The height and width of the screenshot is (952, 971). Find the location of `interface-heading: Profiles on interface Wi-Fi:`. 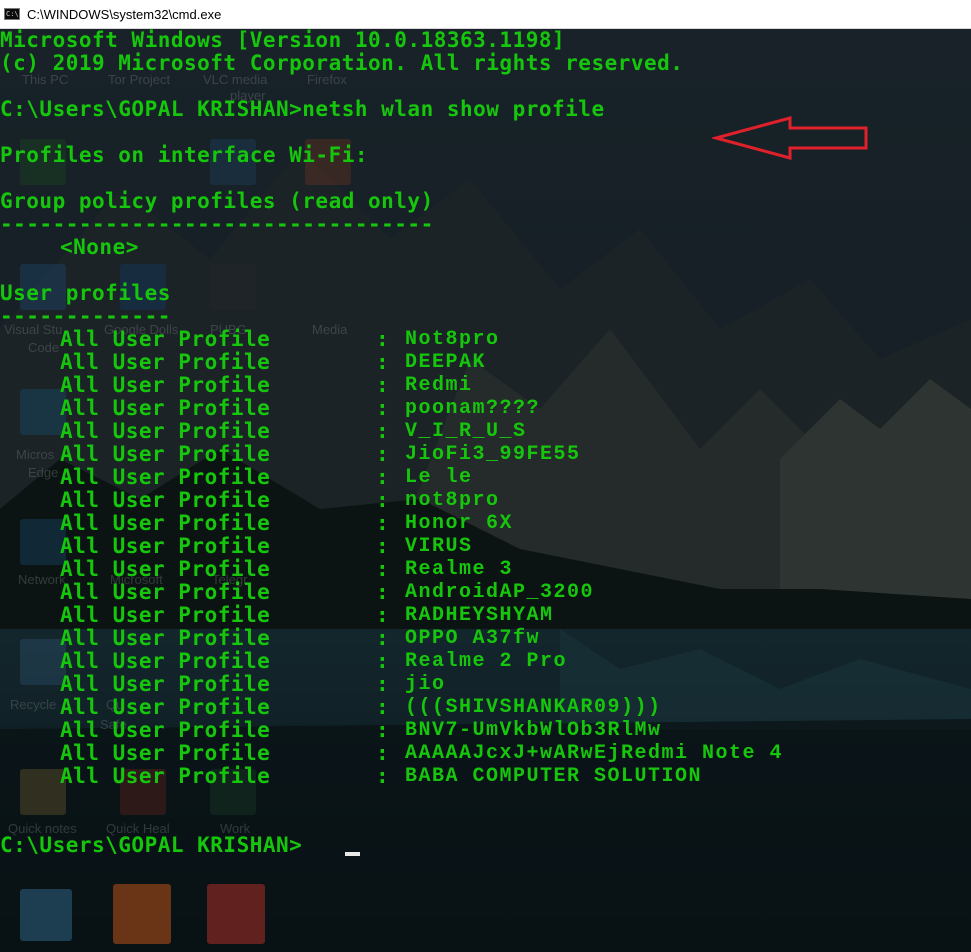

interface-heading: Profiles on interface Wi-Fi: is located at coordinates (184, 155).